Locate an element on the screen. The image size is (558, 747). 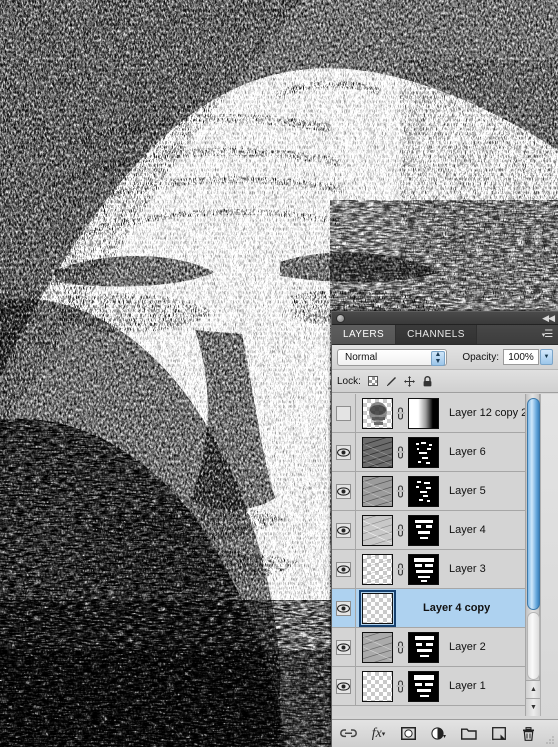
panel-menu-icon: ▾ ☰ is located at coordinates (547, 334).